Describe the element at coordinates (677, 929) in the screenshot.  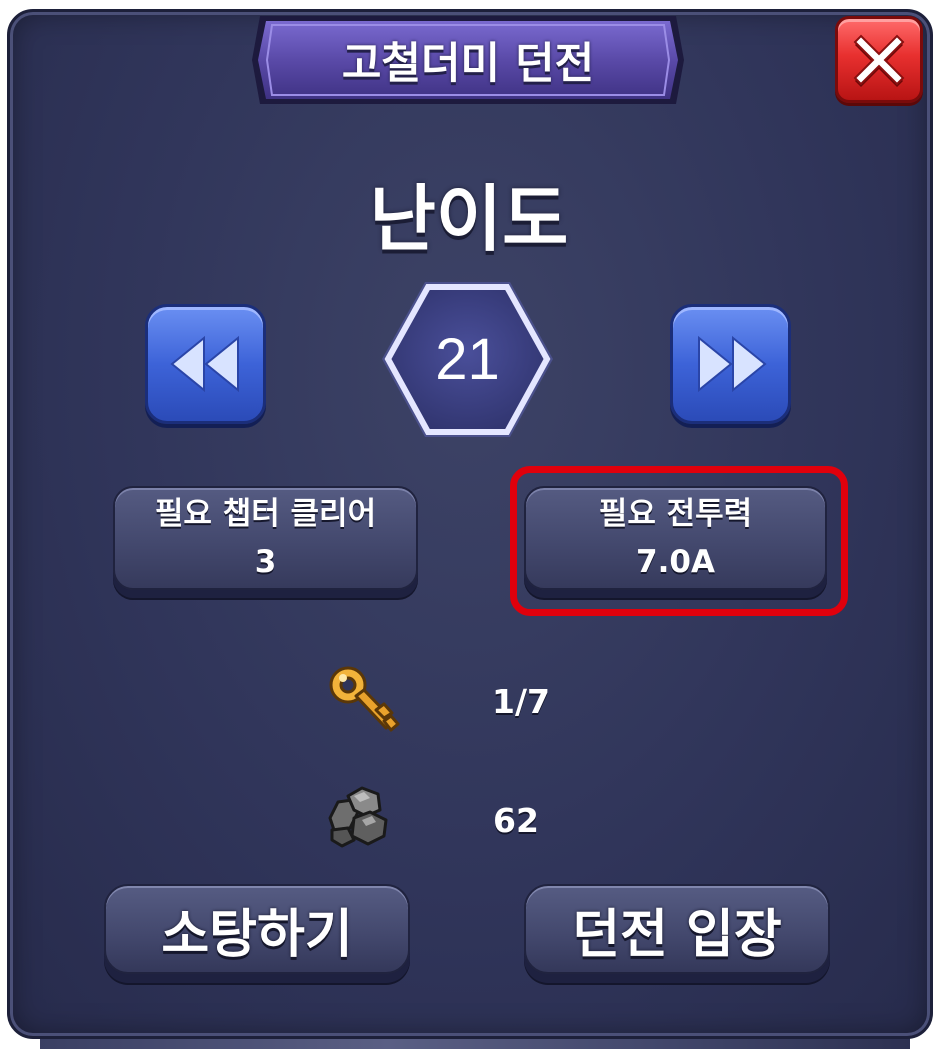
I see `enter-dungeon-button: 던전 입장` at that location.